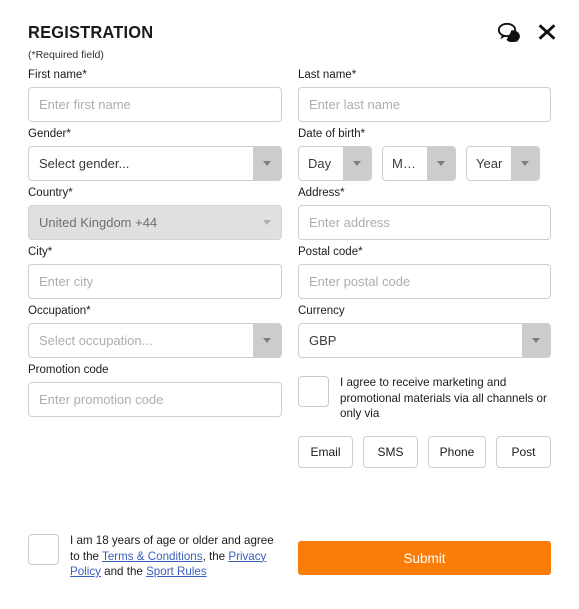 The image size is (579, 609). What do you see at coordinates (43, 549) in the screenshot?
I see `terms-consent-checkbox` at bounding box center [43, 549].